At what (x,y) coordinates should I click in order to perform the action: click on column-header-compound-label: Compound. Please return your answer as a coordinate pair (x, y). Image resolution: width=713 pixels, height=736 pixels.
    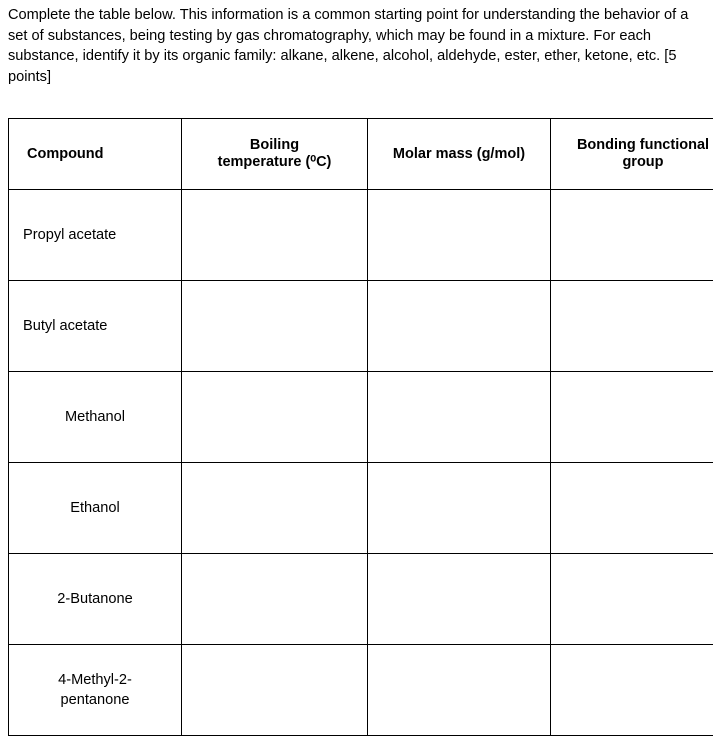
    Looking at the image, I should click on (65, 154).